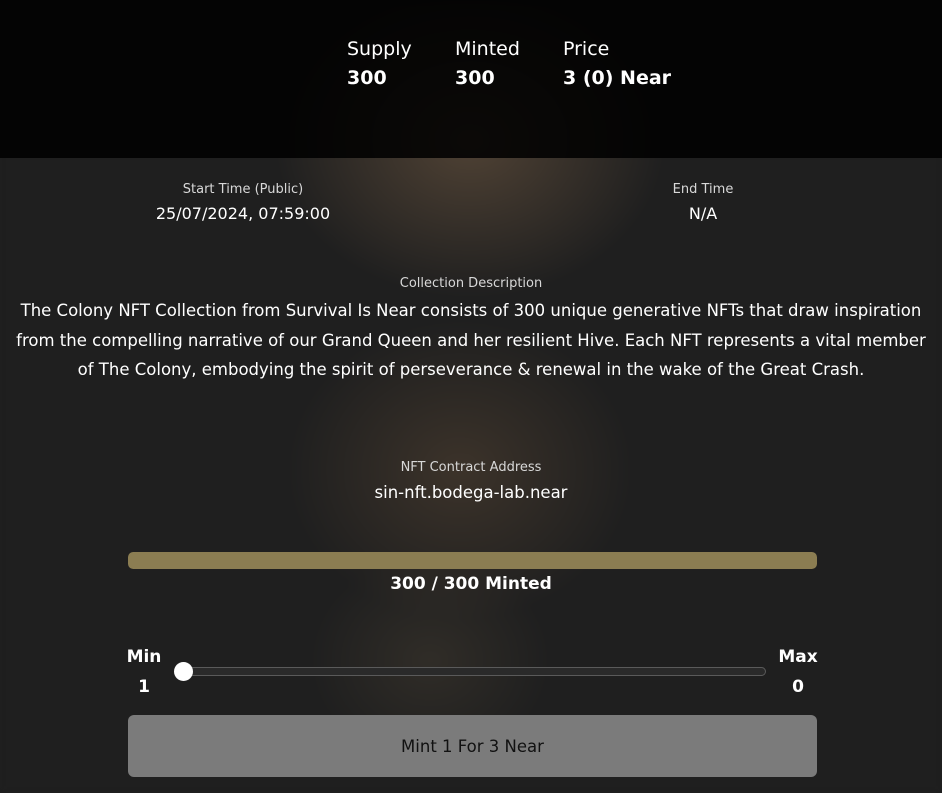  I want to click on end-time-value: N/A, so click(703, 213).